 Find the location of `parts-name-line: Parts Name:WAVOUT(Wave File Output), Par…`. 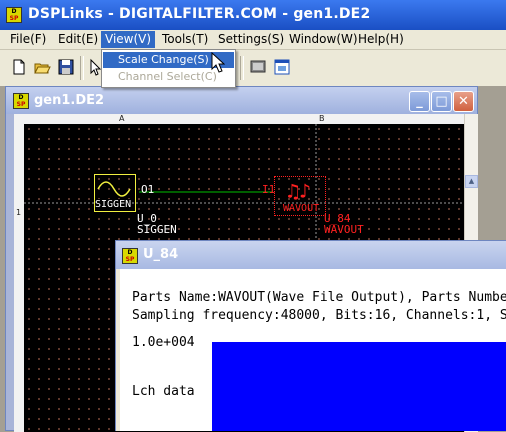

parts-name-line: Parts Name:WAVOUT(Wave File Output), Par… is located at coordinates (319, 297).